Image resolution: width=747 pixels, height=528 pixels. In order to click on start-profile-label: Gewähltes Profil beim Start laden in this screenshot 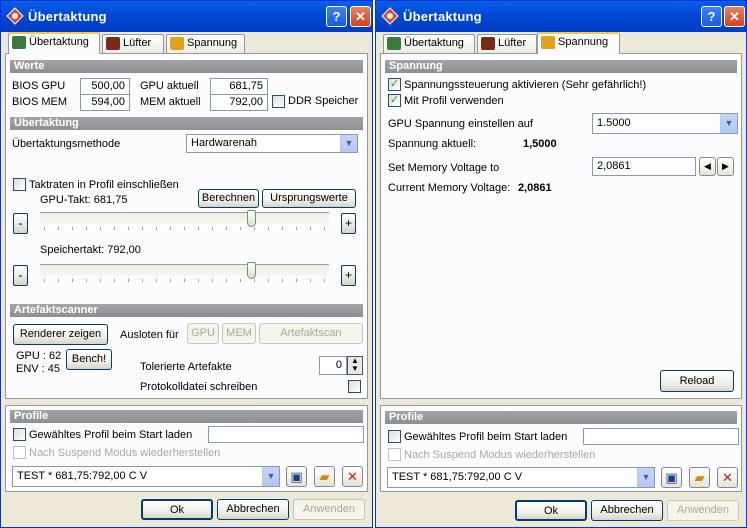, I will do `click(486, 437)`.